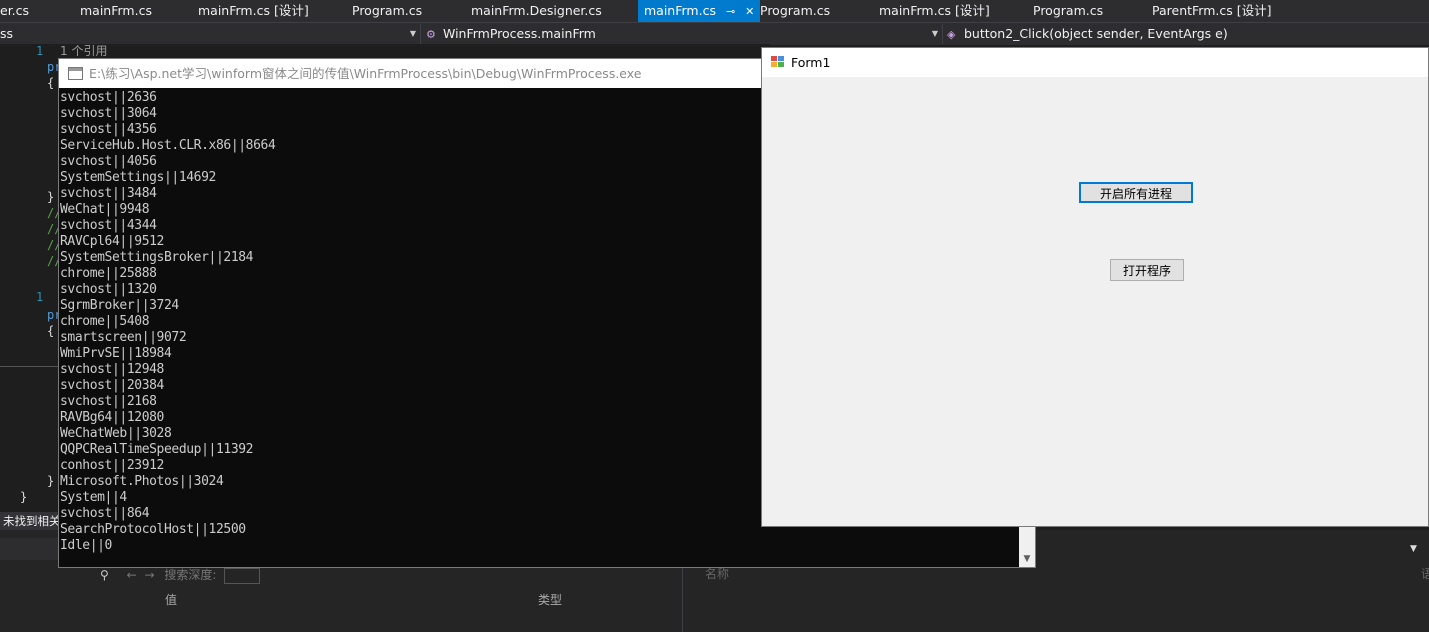 This screenshot has height=632, width=1429. Describe the element at coordinates (93, 497) in the screenshot. I see `console-line: System||4` at that location.